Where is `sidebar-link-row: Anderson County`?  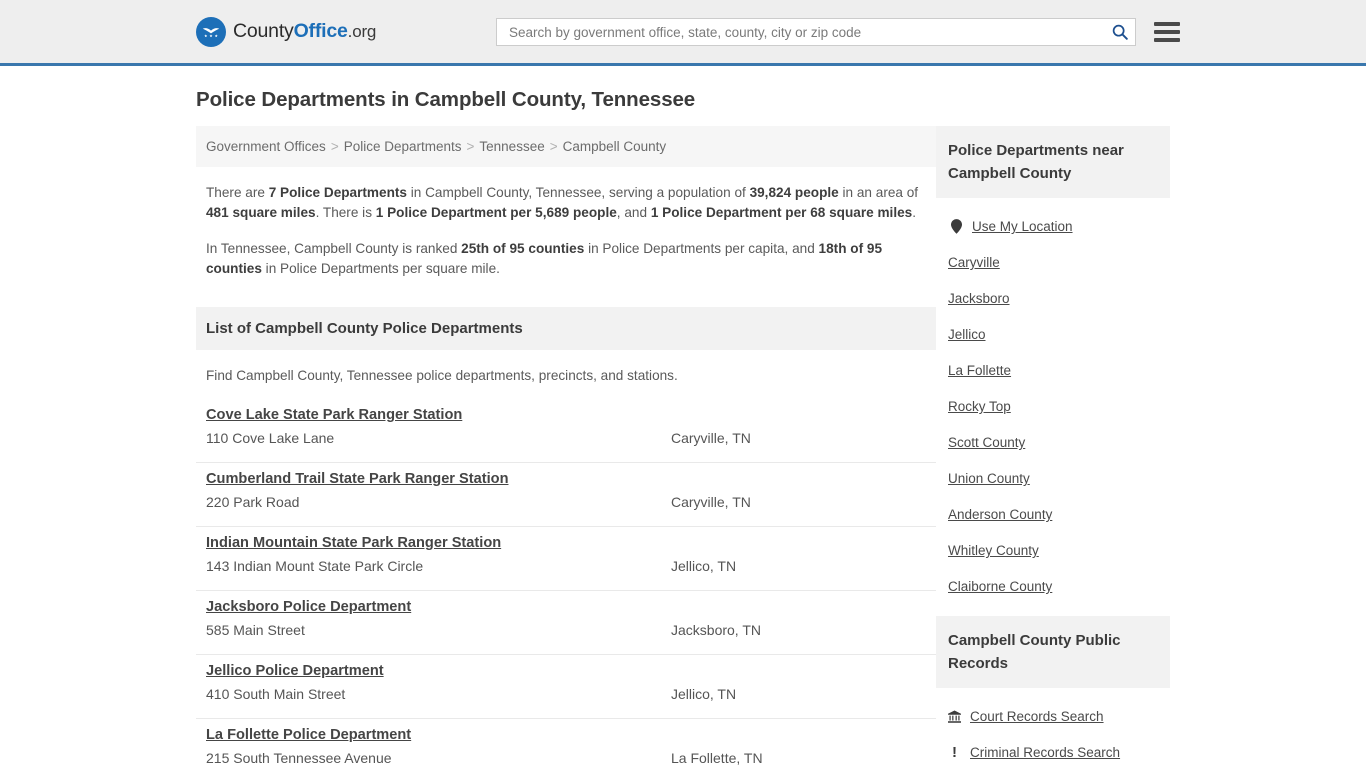 sidebar-link-row: Anderson County is located at coordinates (1053, 514).